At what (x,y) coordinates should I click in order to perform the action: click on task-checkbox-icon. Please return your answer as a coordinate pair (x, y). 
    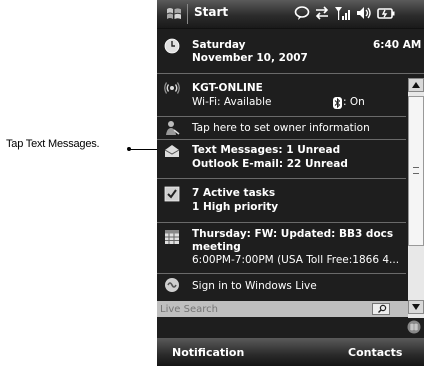
    Looking at the image, I should click on (172, 194).